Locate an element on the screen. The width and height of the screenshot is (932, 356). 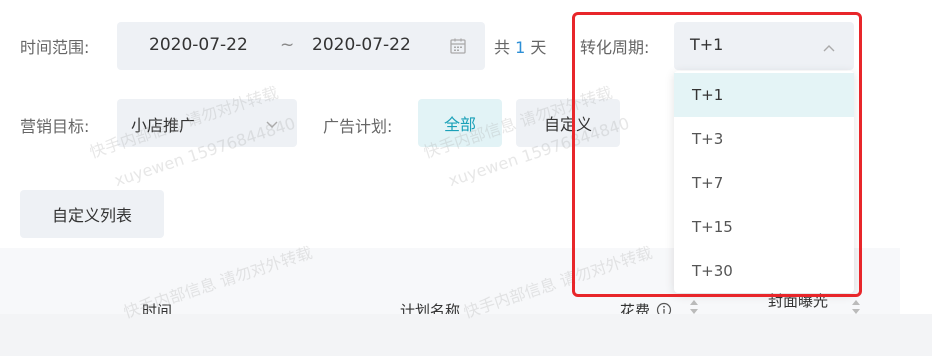
date-range-picker: 2020-07-22 ~ 2020-07-22 is located at coordinates (301, 46).